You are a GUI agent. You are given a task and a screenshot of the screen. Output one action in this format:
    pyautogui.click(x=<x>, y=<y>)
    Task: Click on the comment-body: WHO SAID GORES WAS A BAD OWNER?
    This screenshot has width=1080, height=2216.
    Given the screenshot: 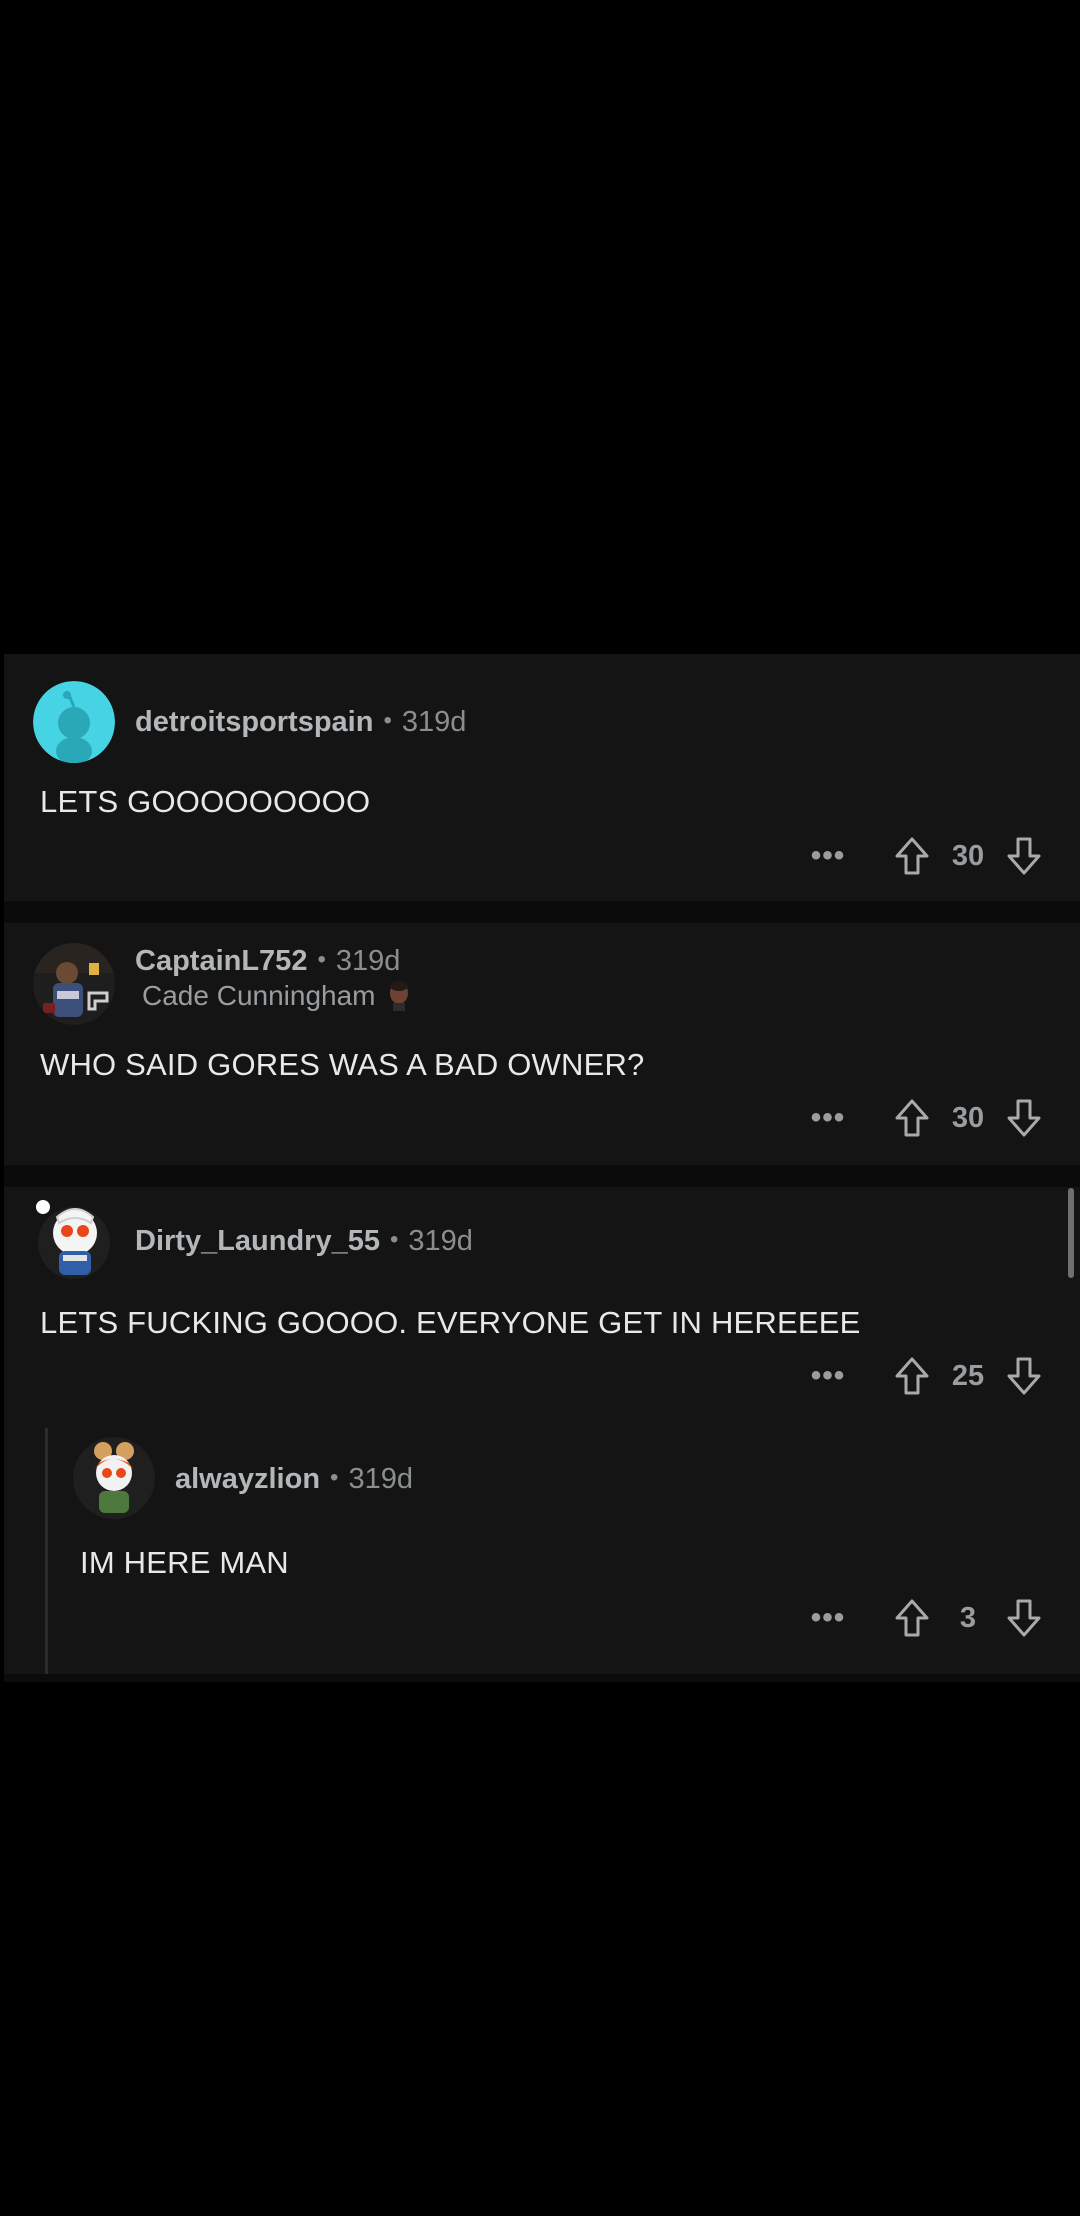 What is the action you would take?
    pyautogui.click(x=342, y=1064)
    